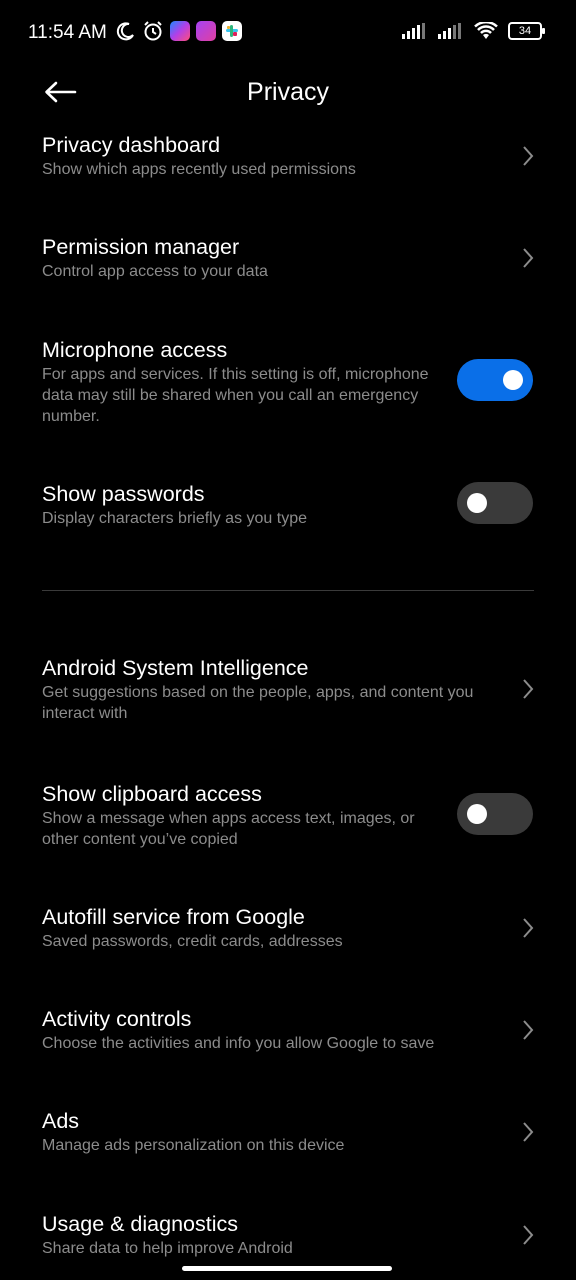 The width and height of the screenshot is (576, 1280). I want to click on status-left-icons, so click(179, 31).